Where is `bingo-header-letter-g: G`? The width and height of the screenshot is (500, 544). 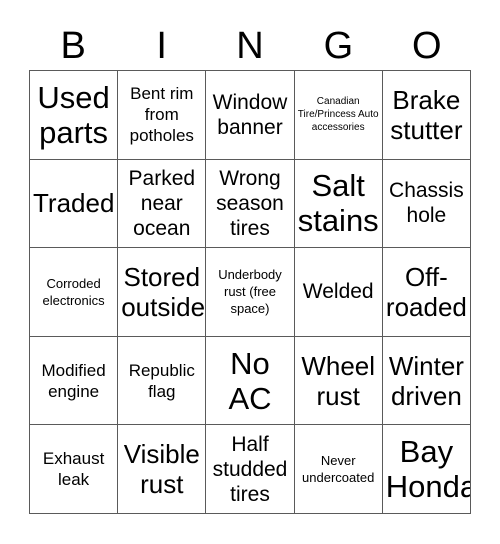 bingo-header-letter-g: G is located at coordinates (338, 46).